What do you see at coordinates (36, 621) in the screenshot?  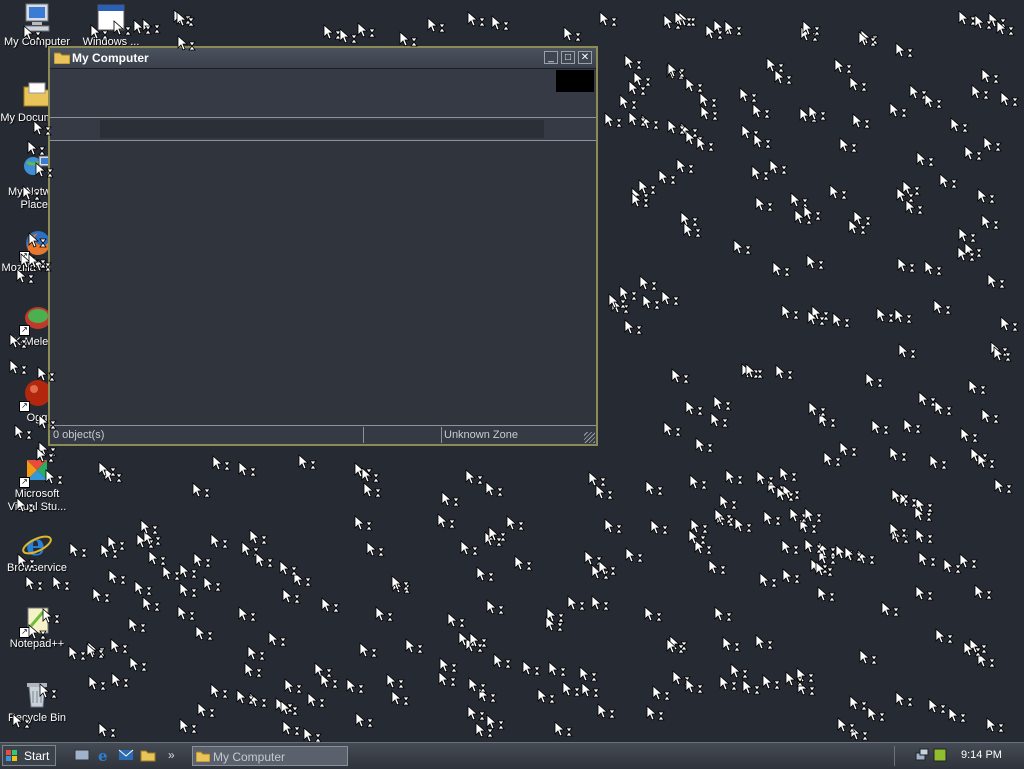 I see `notepad-plus-icon: ↗` at bounding box center [36, 621].